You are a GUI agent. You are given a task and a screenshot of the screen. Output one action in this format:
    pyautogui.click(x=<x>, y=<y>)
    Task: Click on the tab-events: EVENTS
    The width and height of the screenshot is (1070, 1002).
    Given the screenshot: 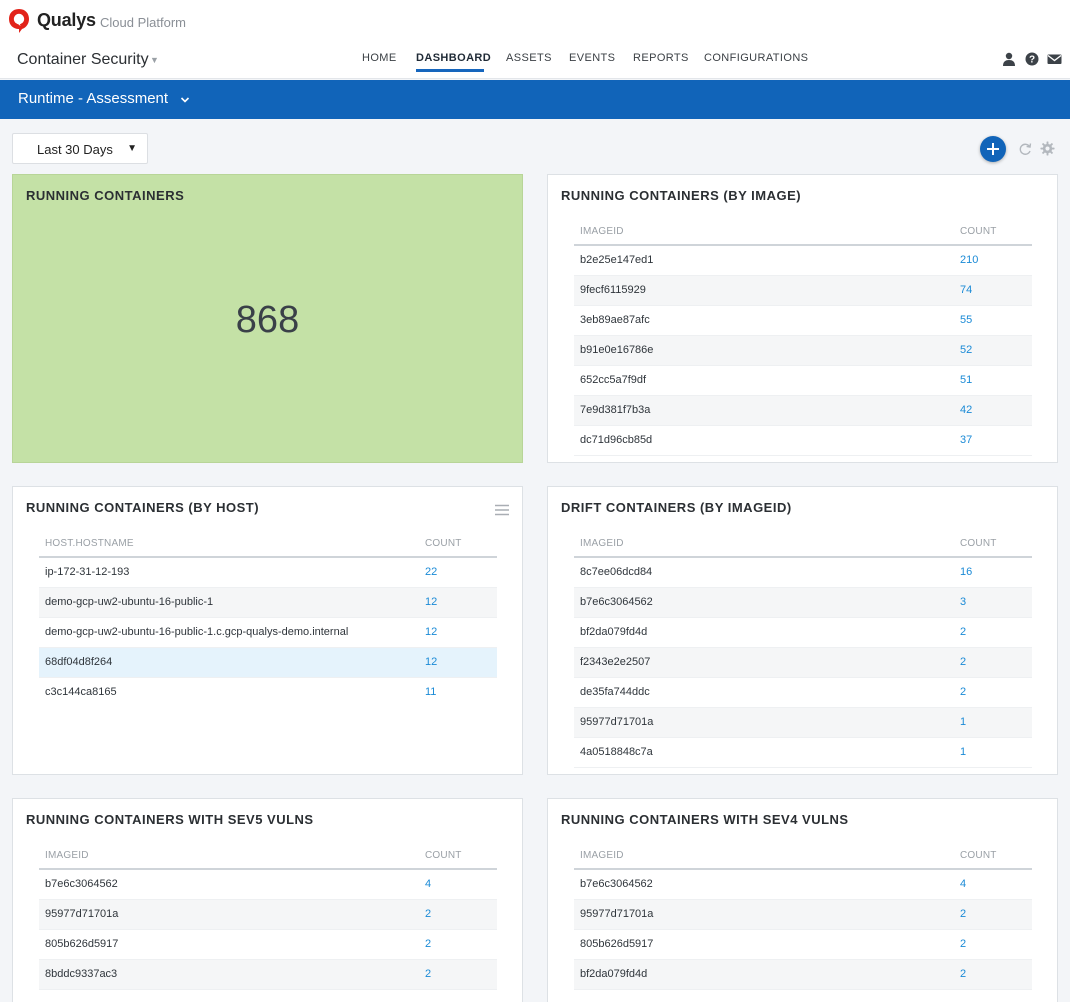 What is the action you would take?
    pyautogui.click(x=592, y=58)
    